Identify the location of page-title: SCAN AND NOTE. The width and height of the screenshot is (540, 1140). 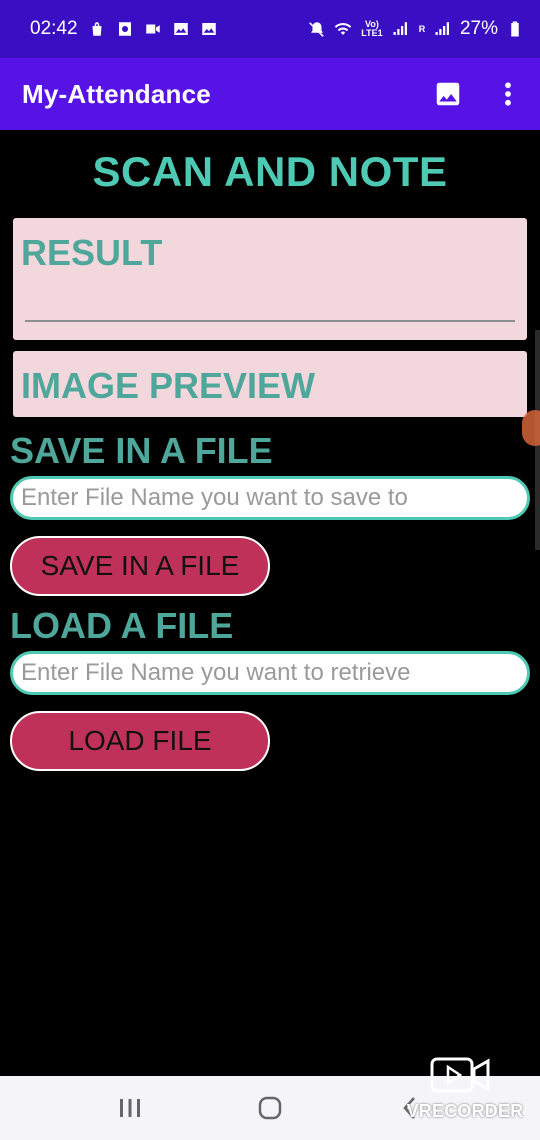
(270, 171).